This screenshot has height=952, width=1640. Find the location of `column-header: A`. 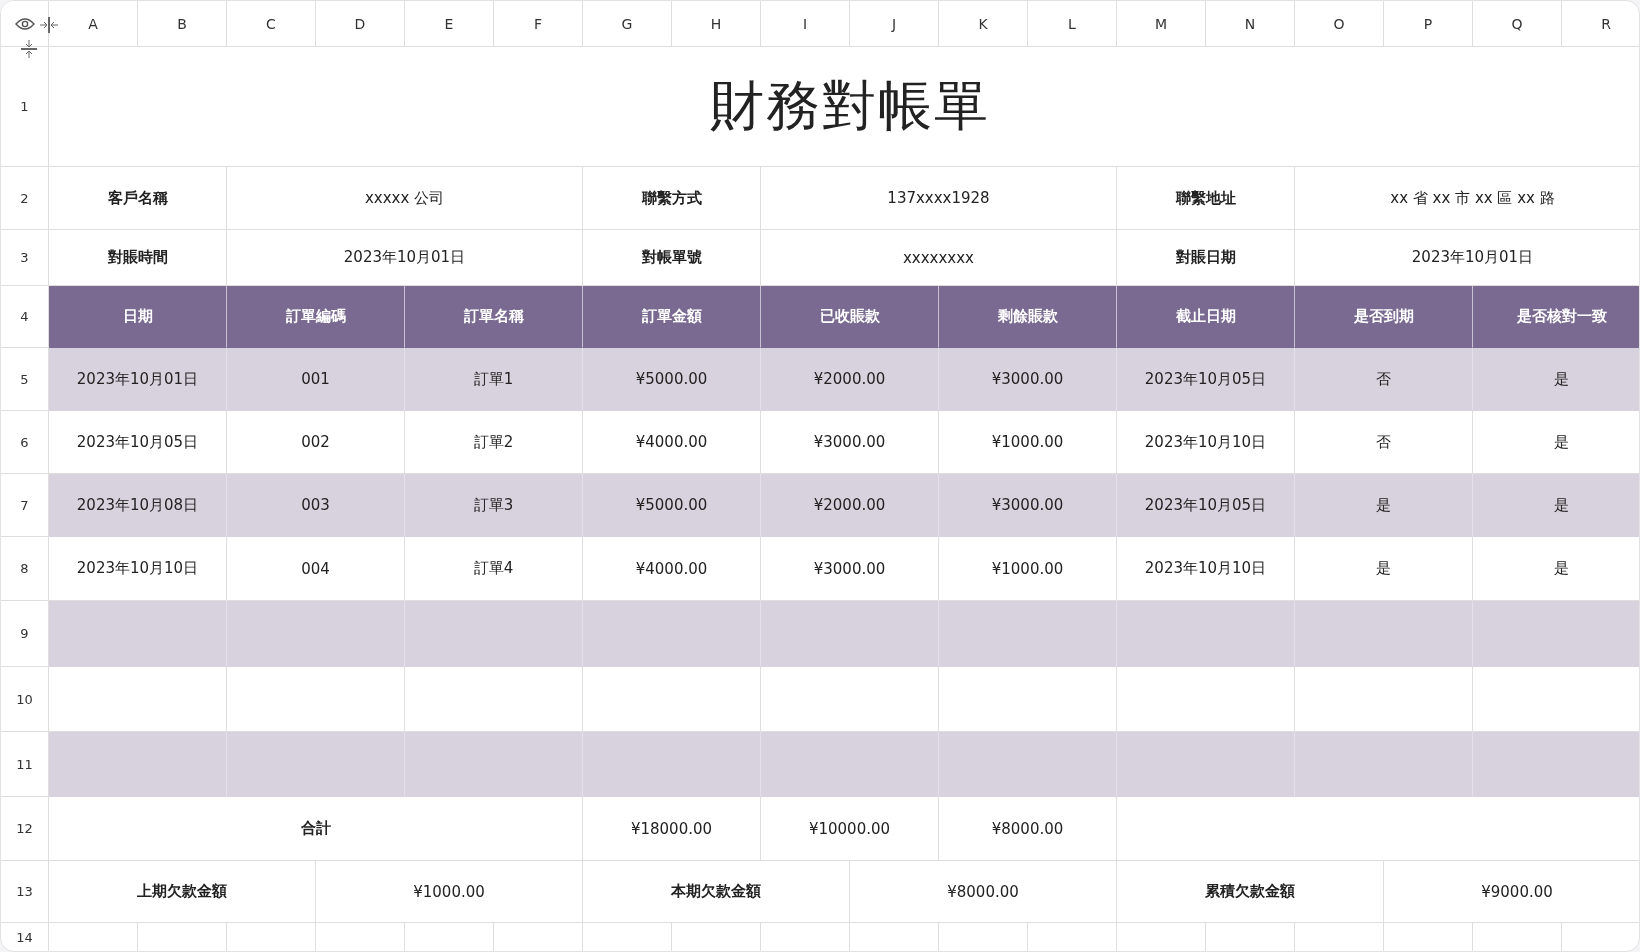

column-header: A is located at coordinates (93, 24).